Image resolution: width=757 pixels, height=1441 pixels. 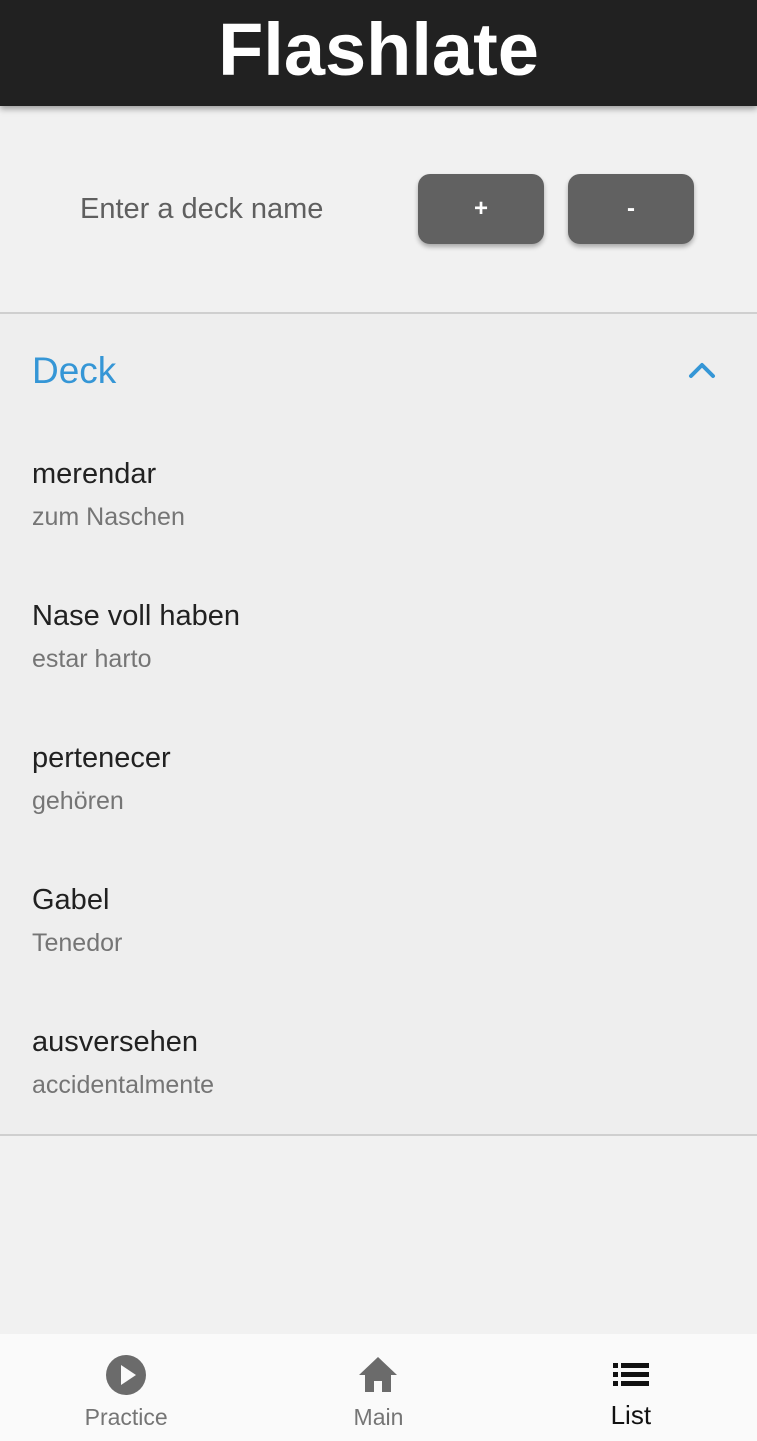 What do you see at coordinates (78, 801) in the screenshot?
I see `card-translation: gehören` at bounding box center [78, 801].